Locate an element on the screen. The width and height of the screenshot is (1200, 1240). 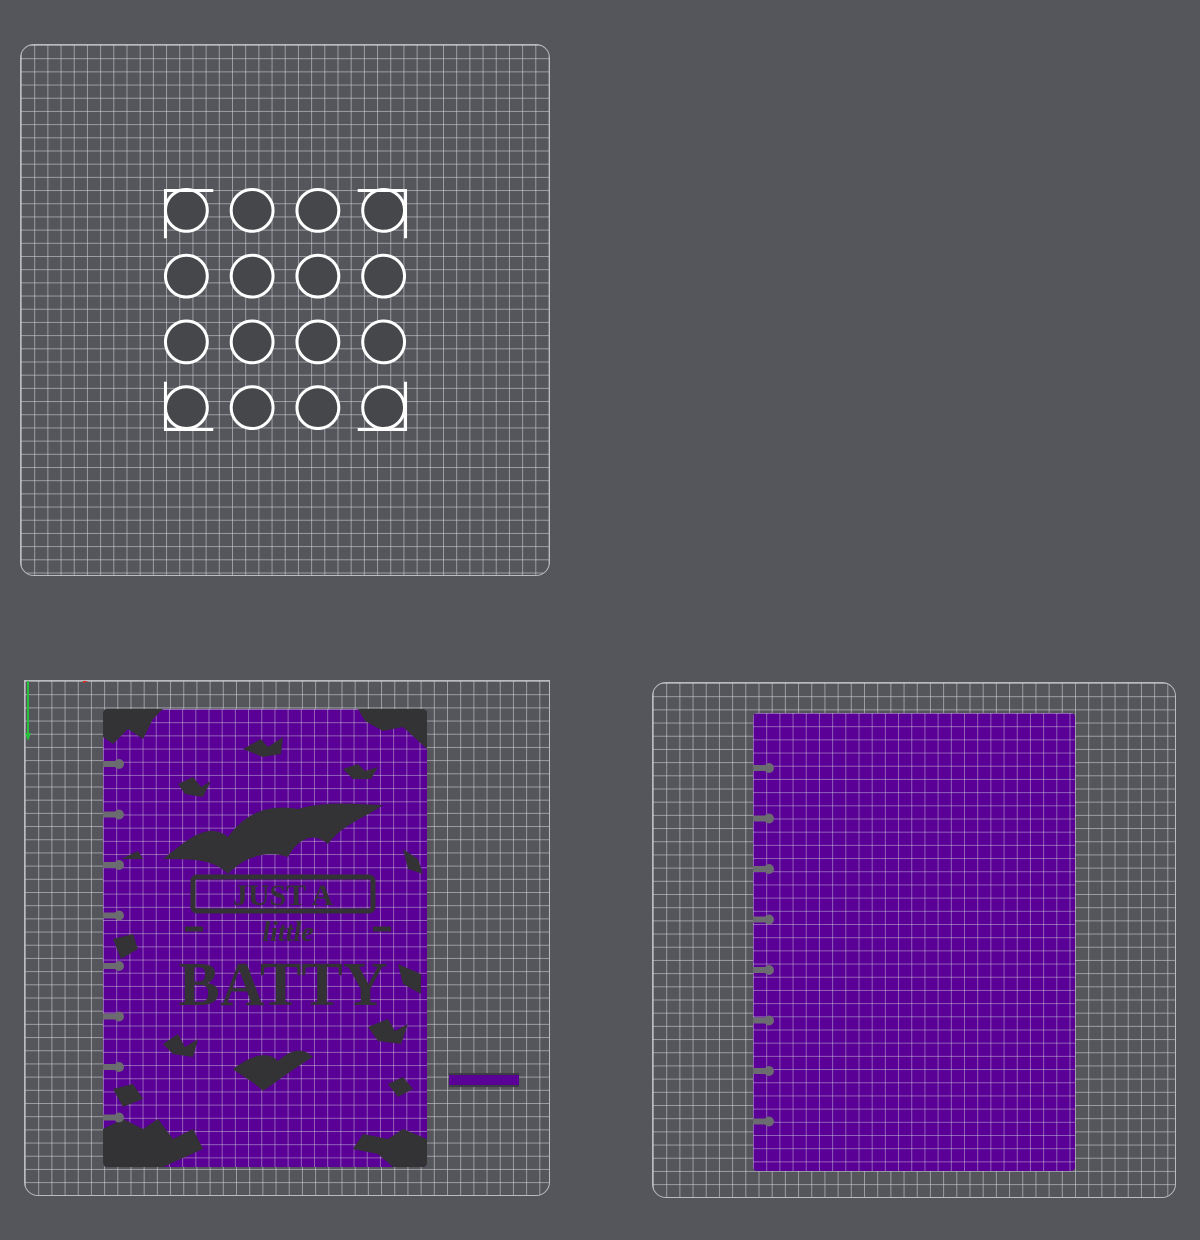
notebook-cover-plain is located at coordinates (914, 942).